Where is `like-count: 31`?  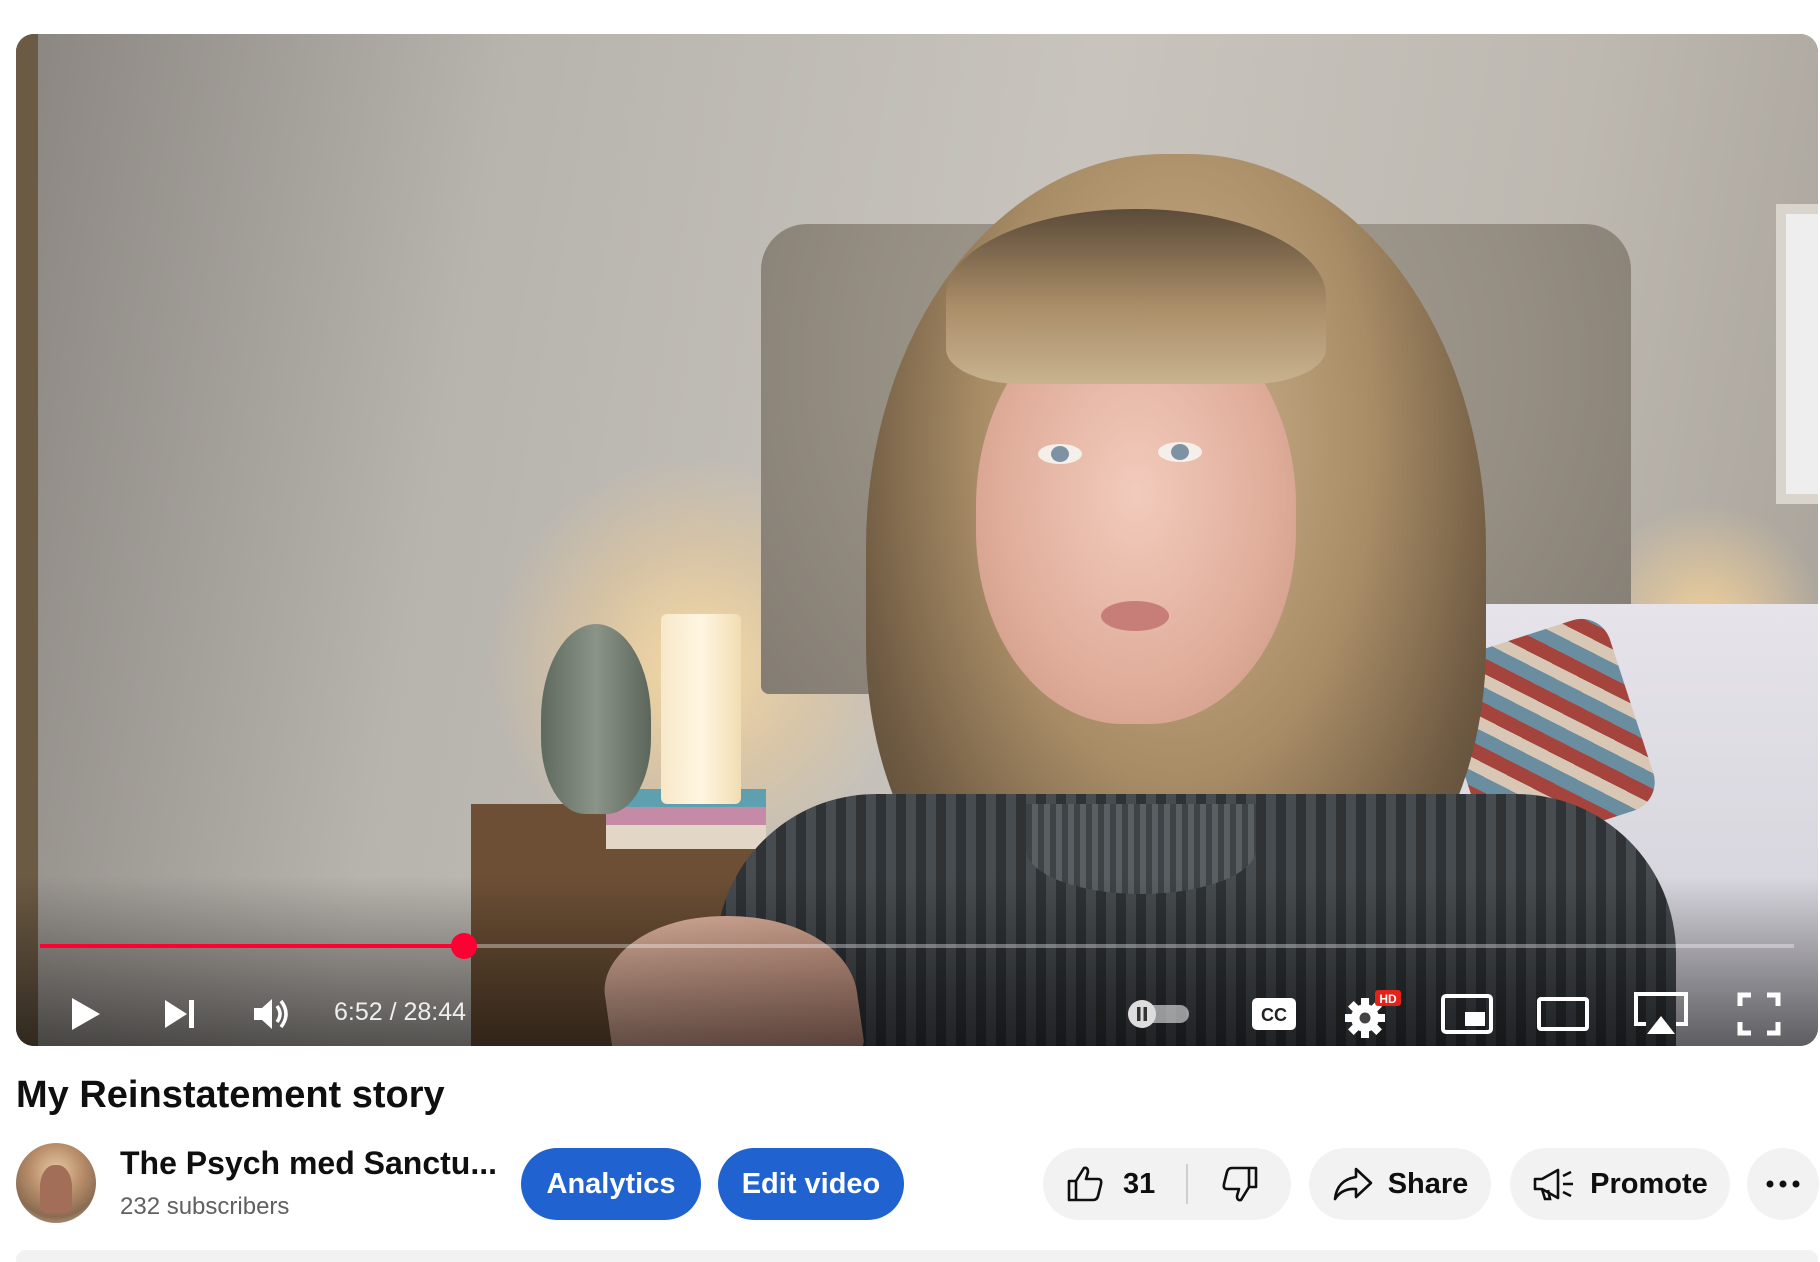
like-count: 31 is located at coordinates (1139, 1183).